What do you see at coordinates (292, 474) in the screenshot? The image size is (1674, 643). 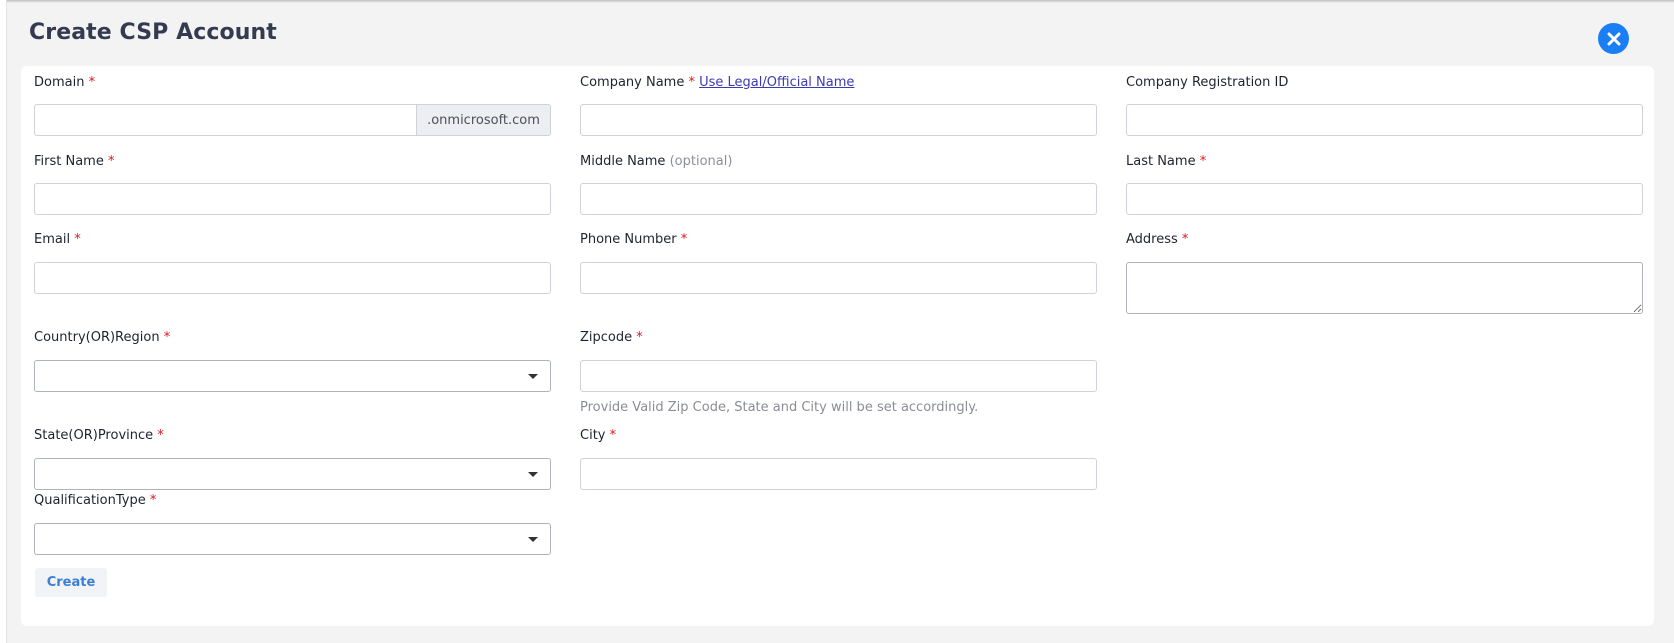 I see `state-select` at bounding box center [292, 474].